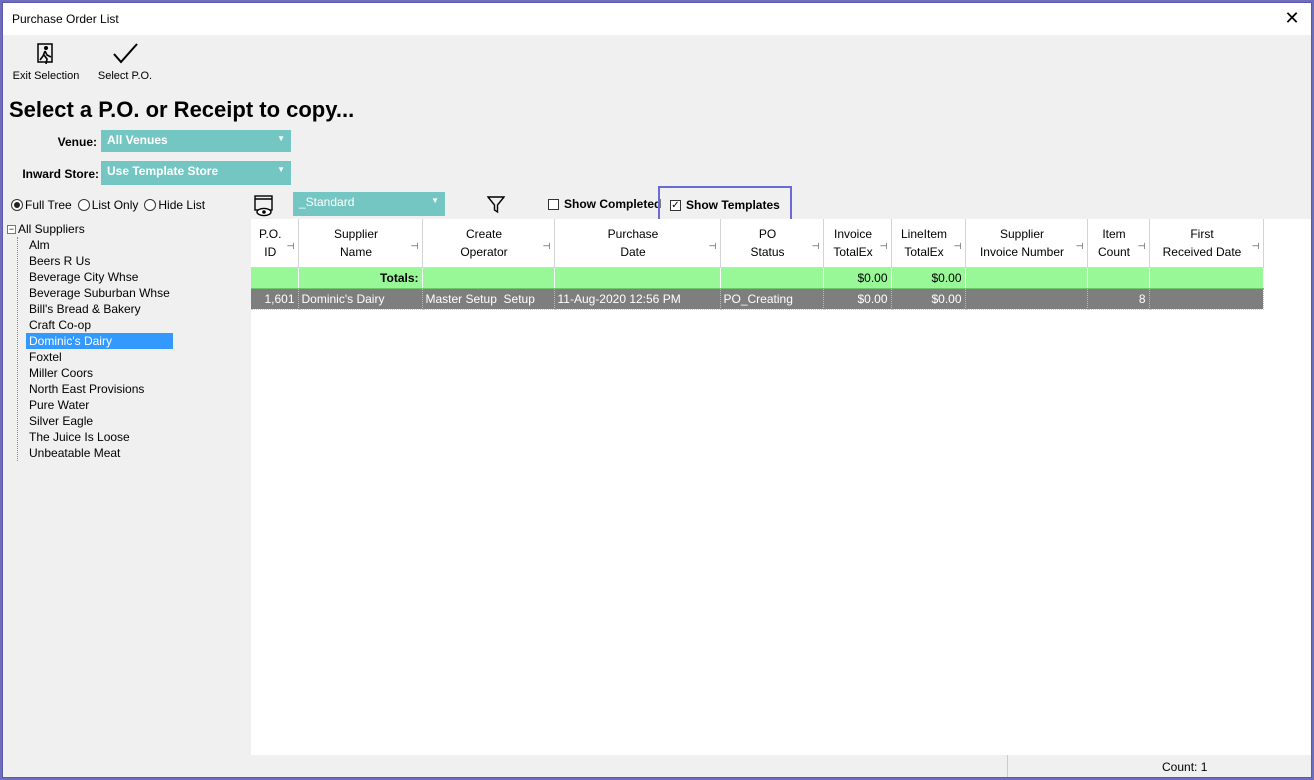 This screenshot has width=1314, height=780. What do you see at coordinates (857, 278) in the screenshot?
I see `totals-invoice-totalex: $0.00` at bounding box center [857, 278].